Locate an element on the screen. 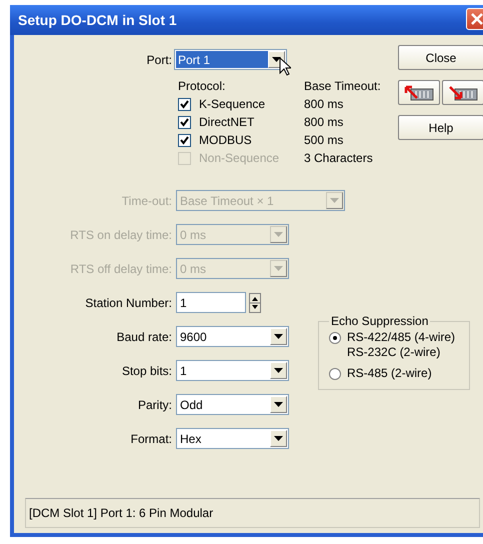  mouse-cursor-icon is located at coordinates (285, 66).